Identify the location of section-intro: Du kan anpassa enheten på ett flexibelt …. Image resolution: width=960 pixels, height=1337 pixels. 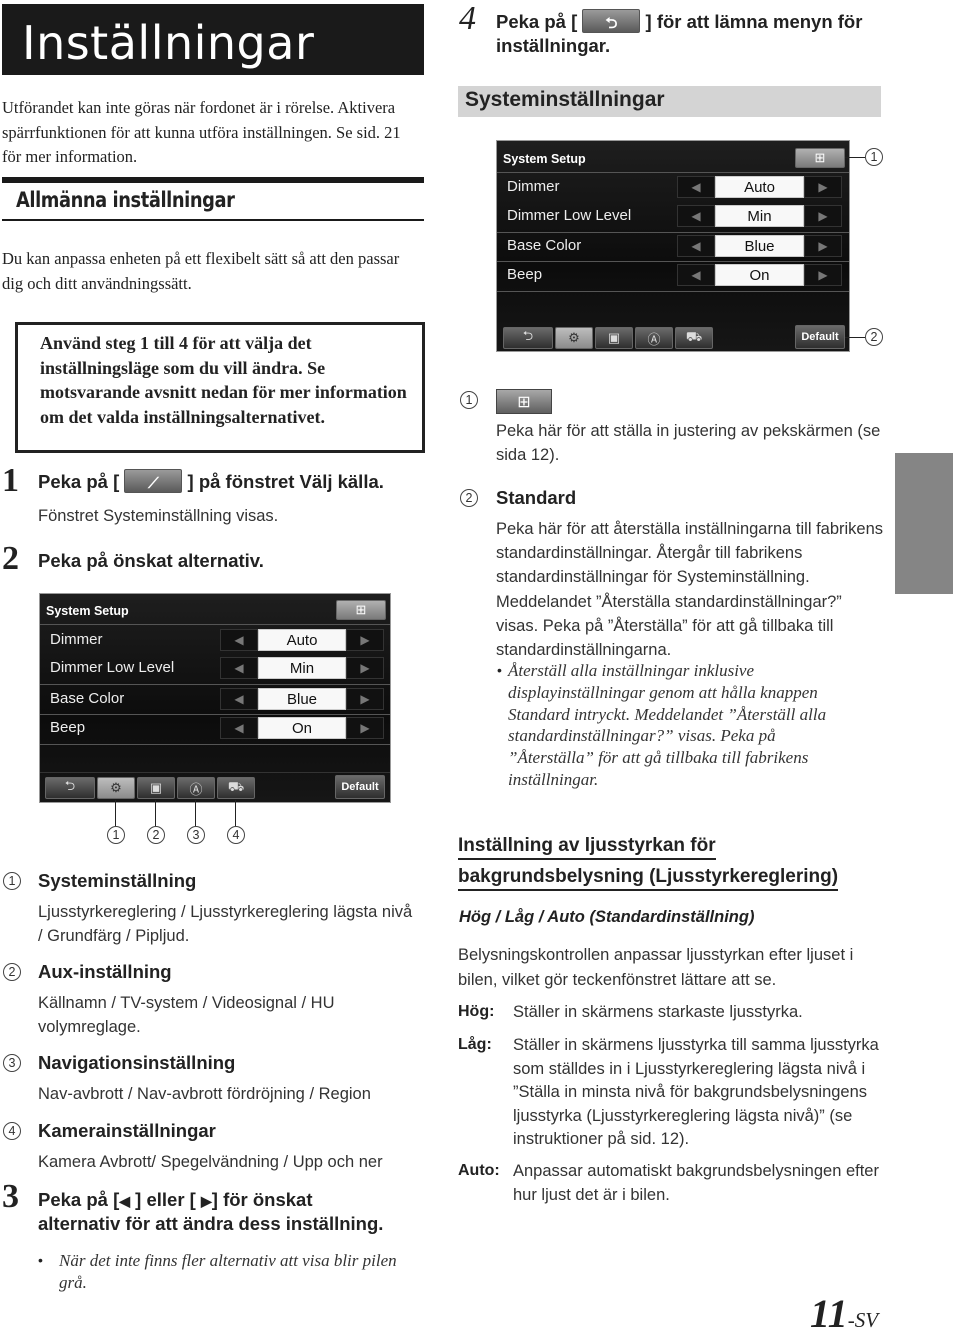
(201, 271).